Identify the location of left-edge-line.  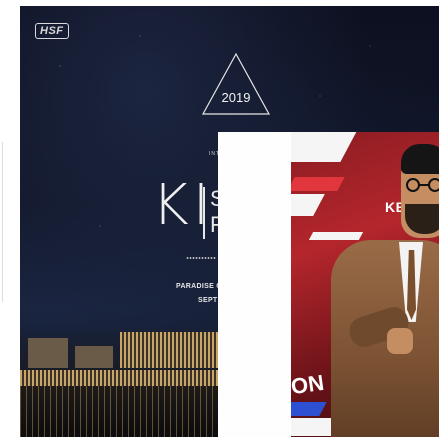
(2, 222).